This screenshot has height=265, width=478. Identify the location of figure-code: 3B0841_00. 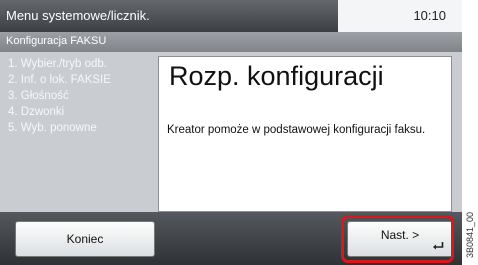
(470, 235).